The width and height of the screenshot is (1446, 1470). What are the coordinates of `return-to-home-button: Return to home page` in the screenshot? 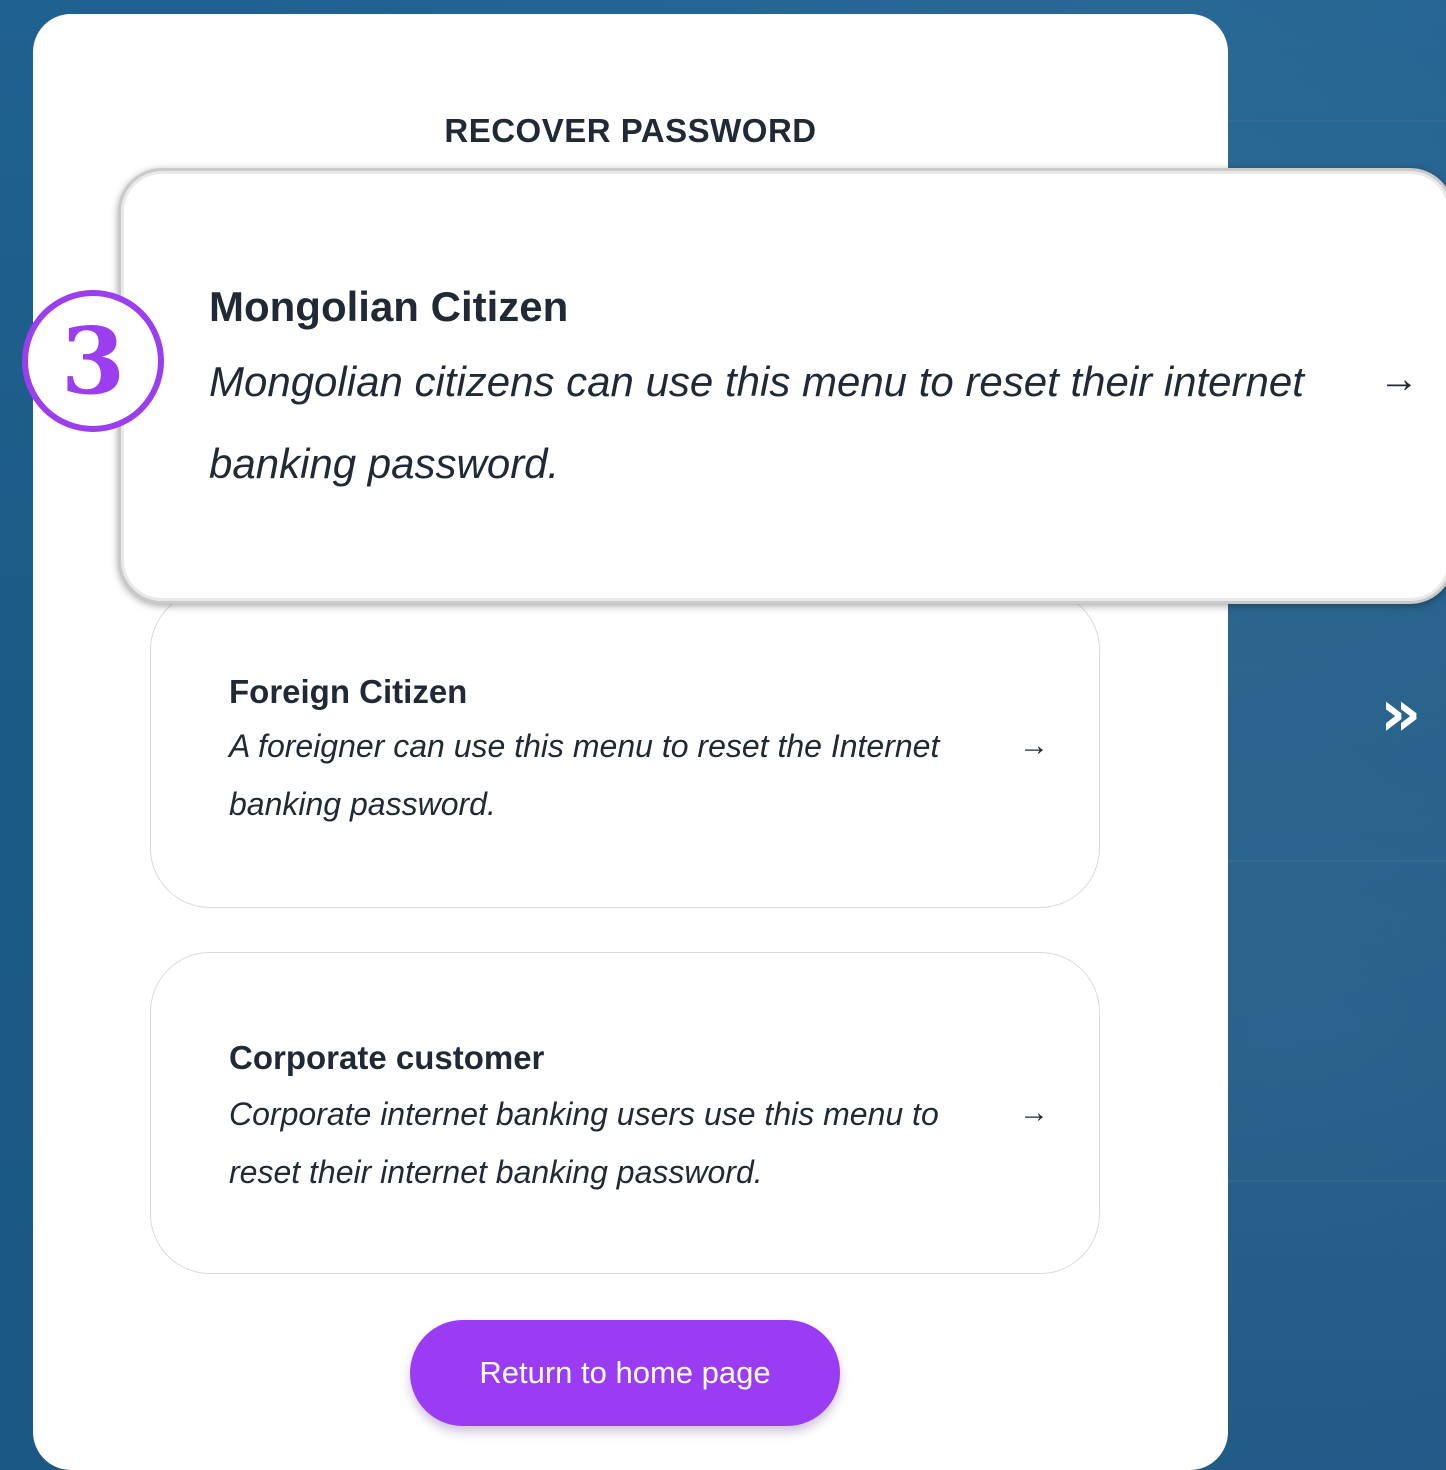 It's located at (625, 1373).